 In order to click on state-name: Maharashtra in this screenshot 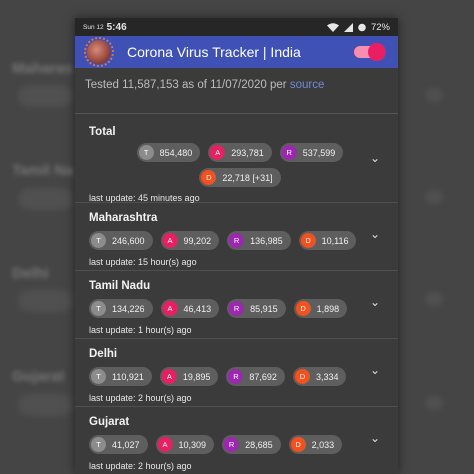, I will do `click(123, 218)`.